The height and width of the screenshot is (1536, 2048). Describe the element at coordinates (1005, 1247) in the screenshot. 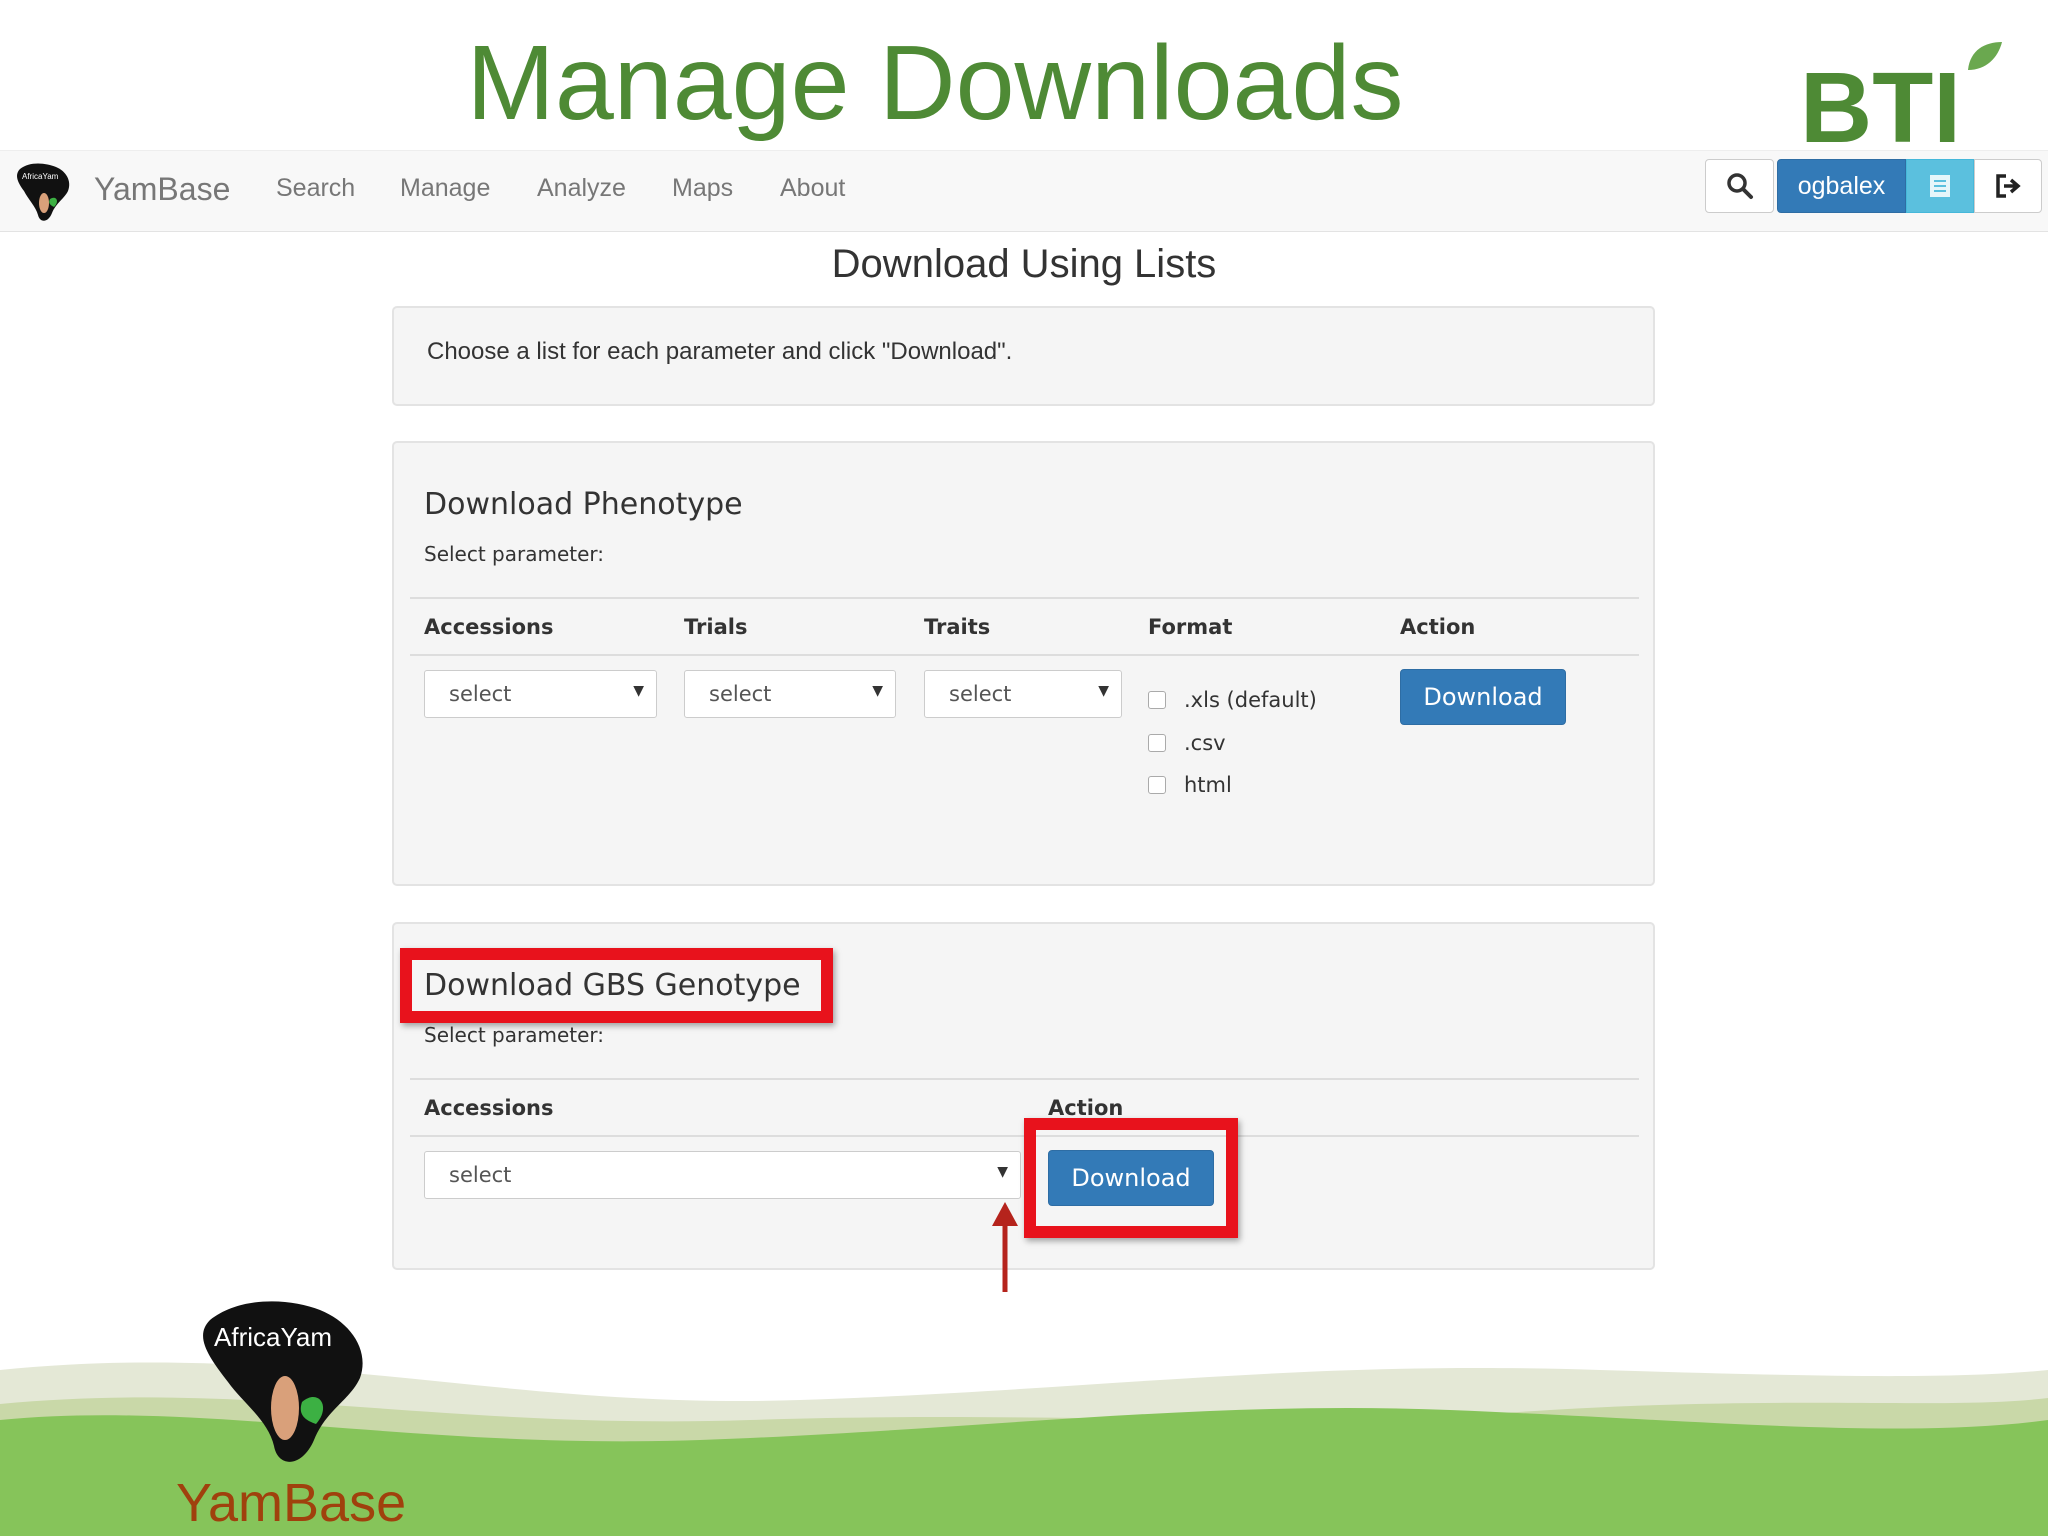

I see `arrow-annotation` at that location.